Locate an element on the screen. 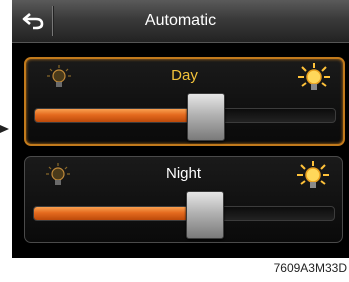  day-label: Day is located at coordinates (184, 75).